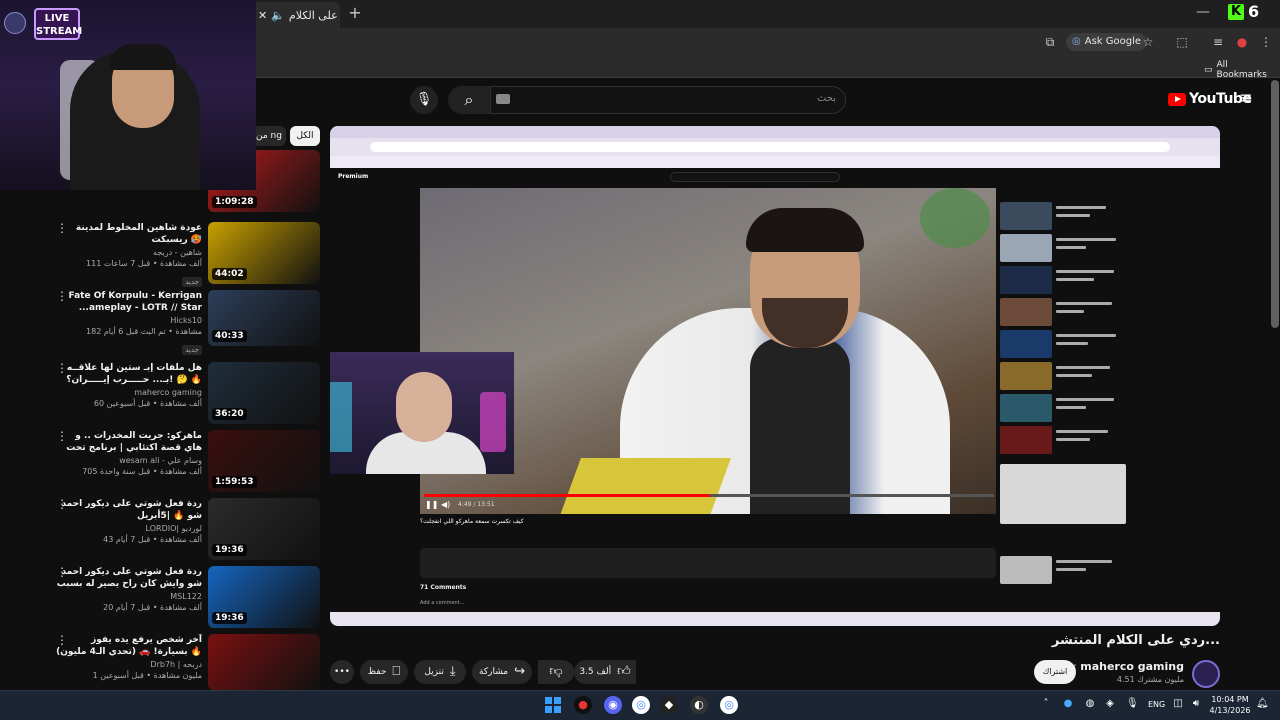 The width and height of the screenshot is (1280, 720). Describe the element at coordinates (355, 13) in the screenshot. I see `new-tab-icon: +` at that location.